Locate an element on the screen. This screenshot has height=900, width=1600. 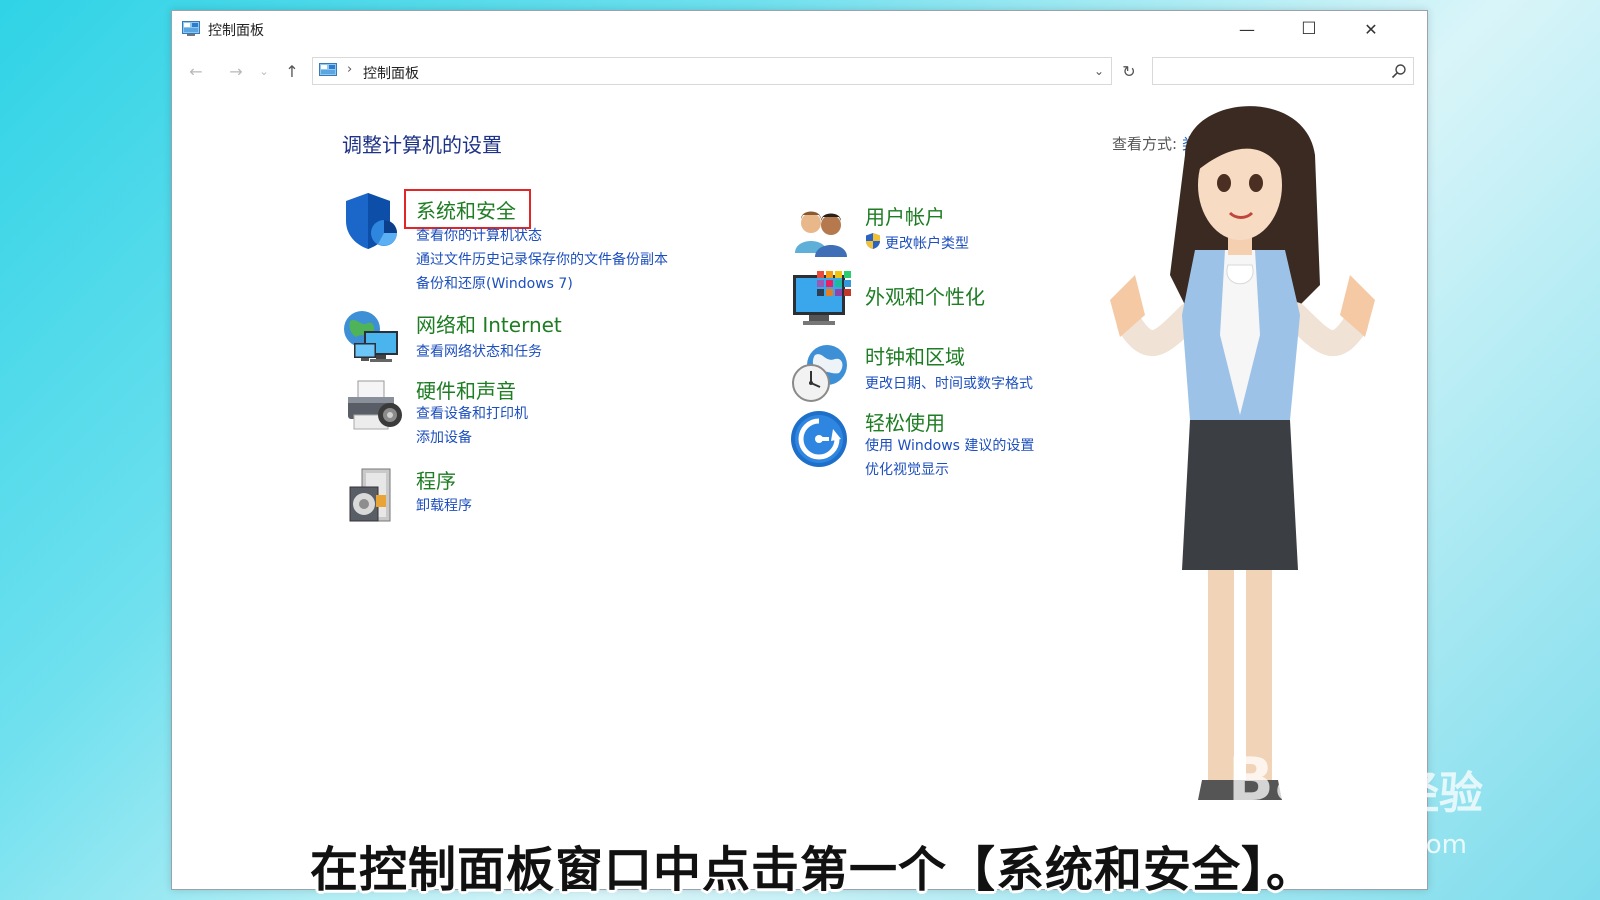
title-bar: 控制面板 — ☐ ✕ is located at coordinates (799, 29).